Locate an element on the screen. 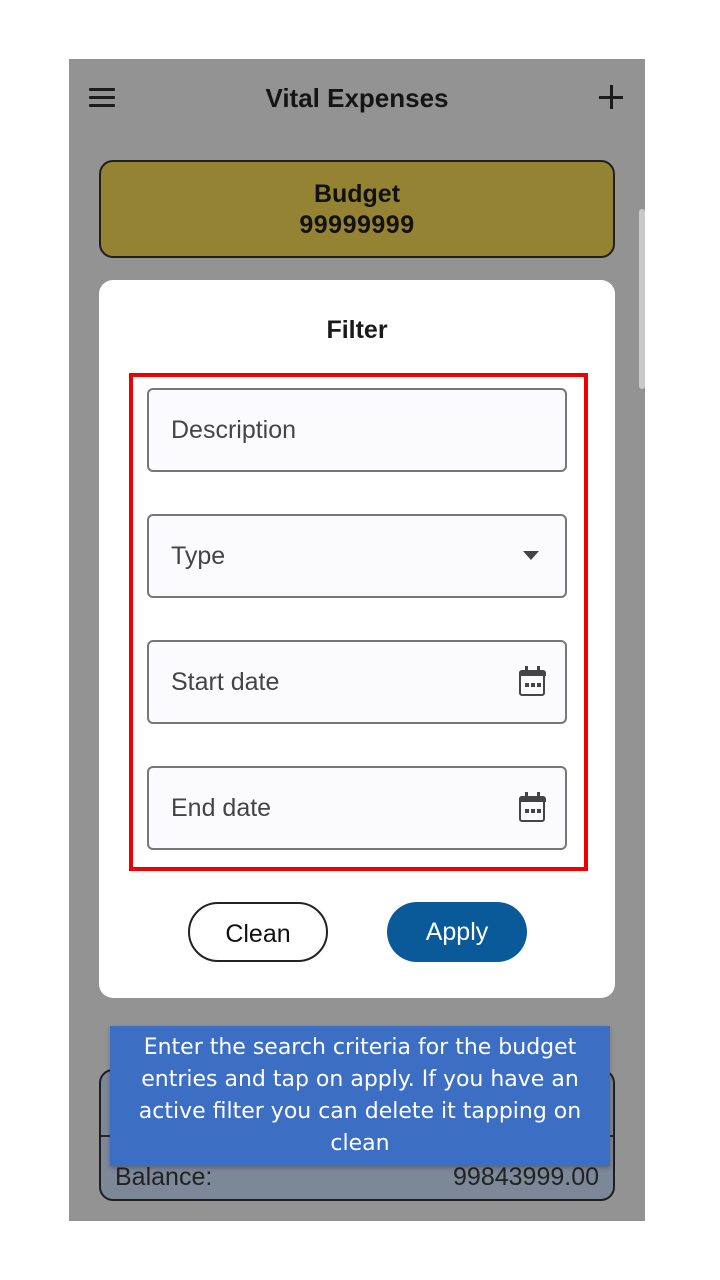 The width and height of the screenshot is (720, 1280). start-date-placeholder: Start date is located at coordinates (225, 682).